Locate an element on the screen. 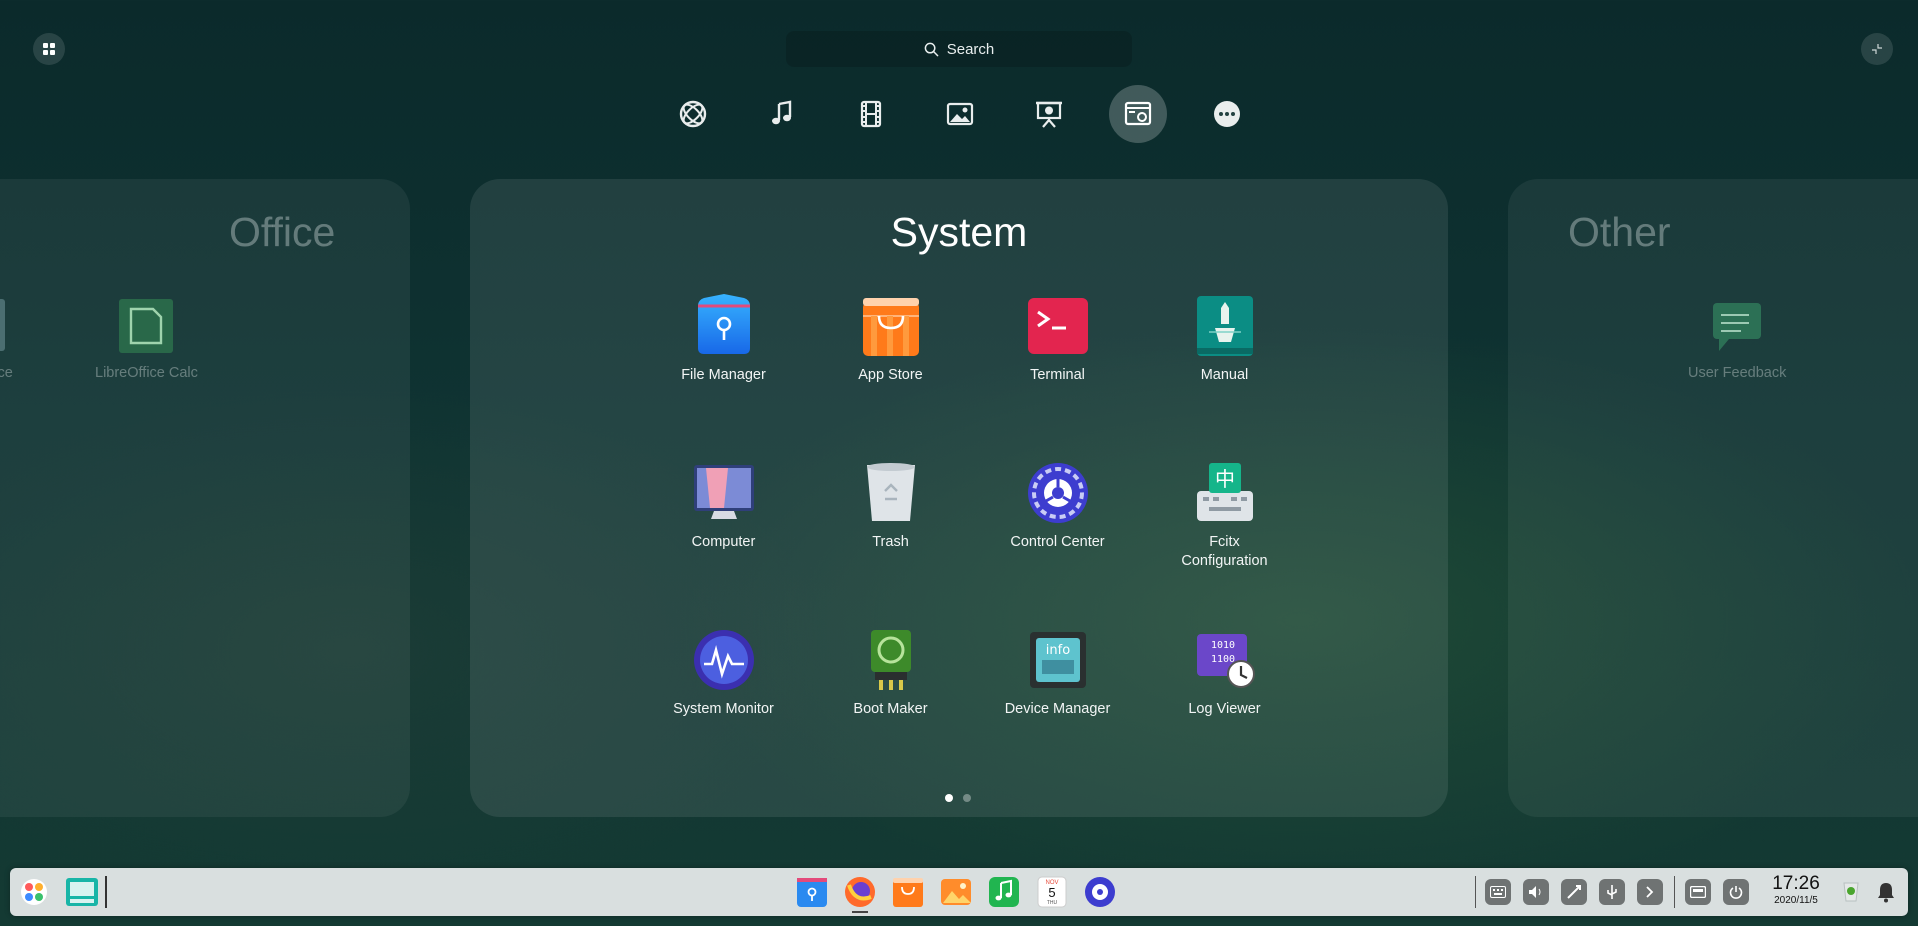  app-device-manager: info Device Manager is located at coordinates (1057, 711).